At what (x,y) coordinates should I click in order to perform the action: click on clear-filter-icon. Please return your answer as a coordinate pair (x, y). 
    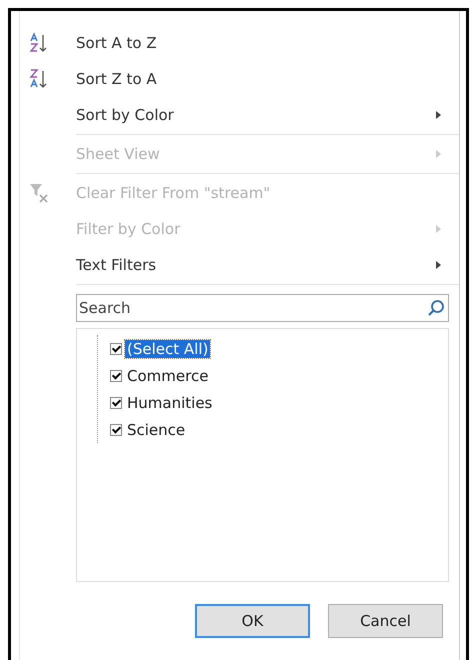
    Looking at the image, I should click on (39, 193).